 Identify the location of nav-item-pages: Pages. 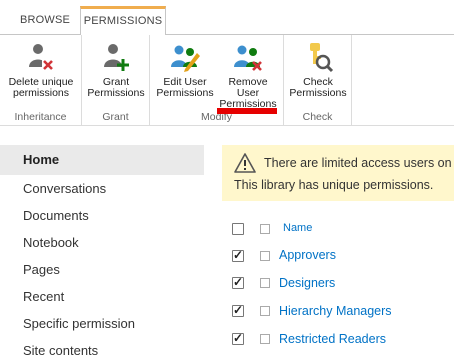
(41, 269).